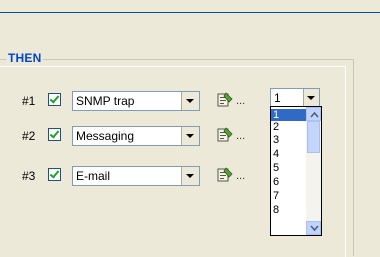 The width and height of the screenshot is (380, 257). What do you see at coordinates (136, 101) in the screenshot?
I see `action-type-select: SNMP trap` at bounding box center [136, 101].